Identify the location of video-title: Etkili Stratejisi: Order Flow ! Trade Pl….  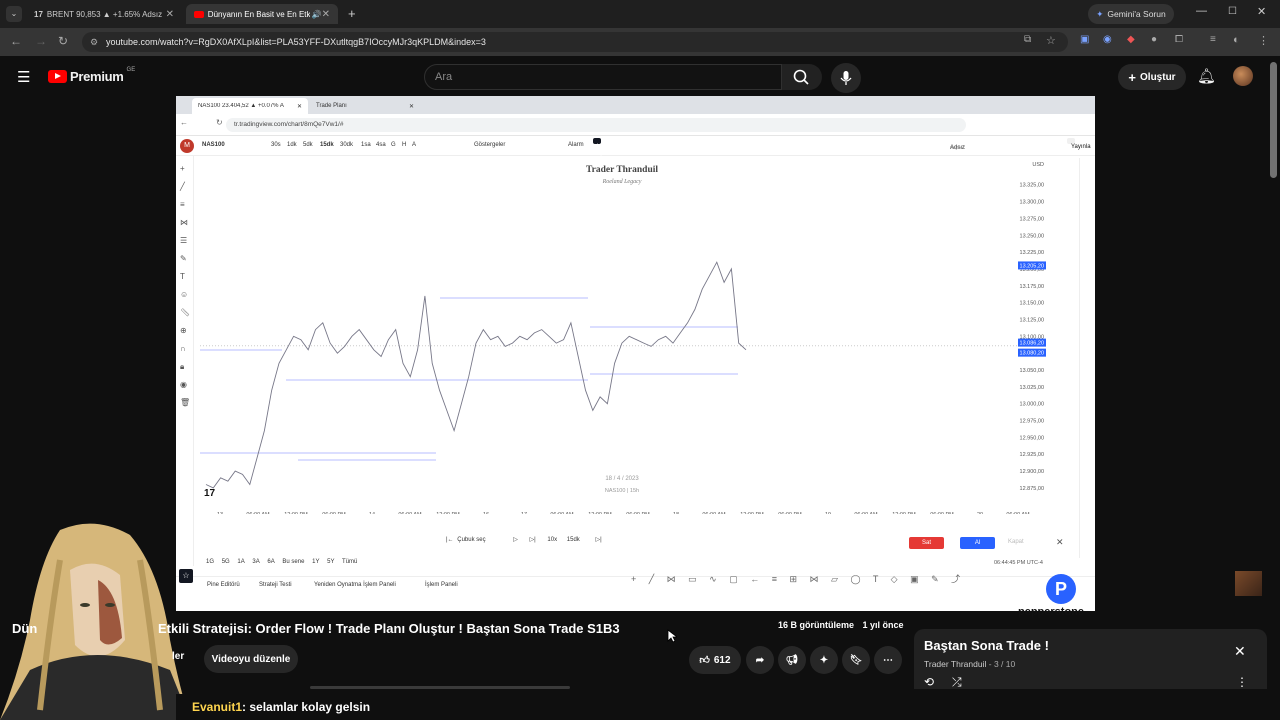
(389, 628).